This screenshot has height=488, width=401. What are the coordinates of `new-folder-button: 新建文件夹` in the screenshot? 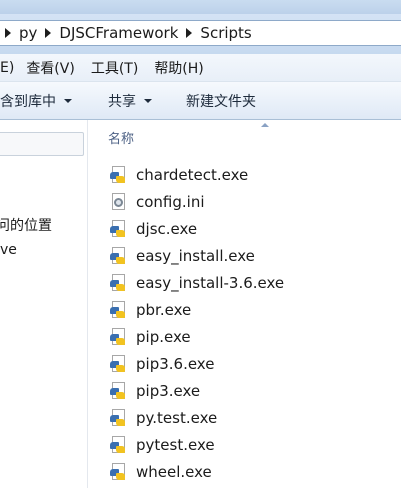 It's located at (221, 101).